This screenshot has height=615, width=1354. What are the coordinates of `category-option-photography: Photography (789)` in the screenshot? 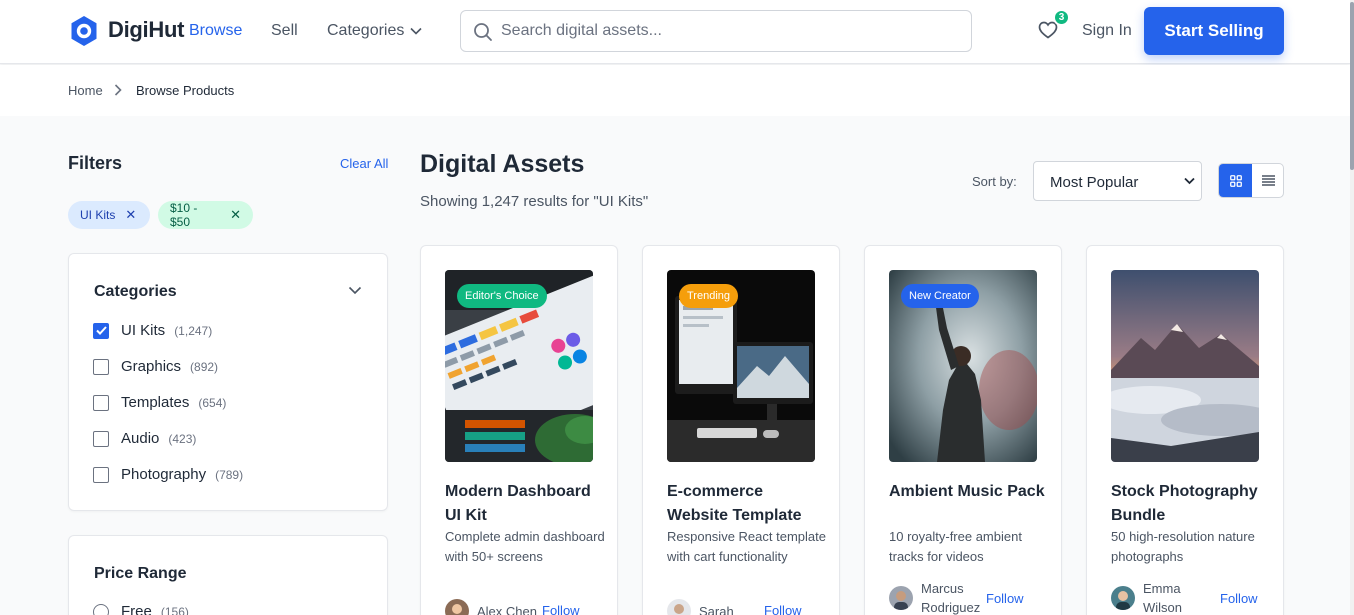 It's located at (168, 474).